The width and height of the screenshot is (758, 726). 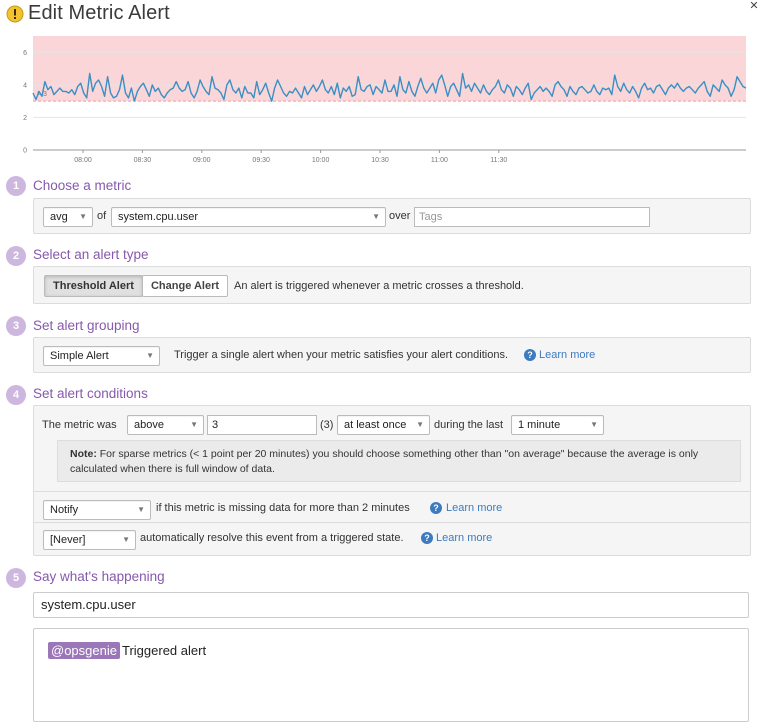 I want to click on metric-was-label: The metric was, so click(x=79, y=425).